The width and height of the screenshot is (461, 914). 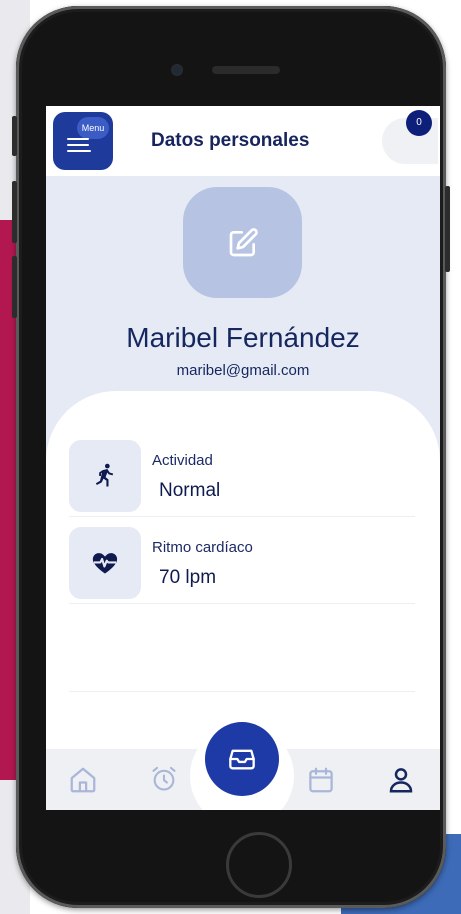 I want to click on notification-badge: 0, so click(x=419, y=123).